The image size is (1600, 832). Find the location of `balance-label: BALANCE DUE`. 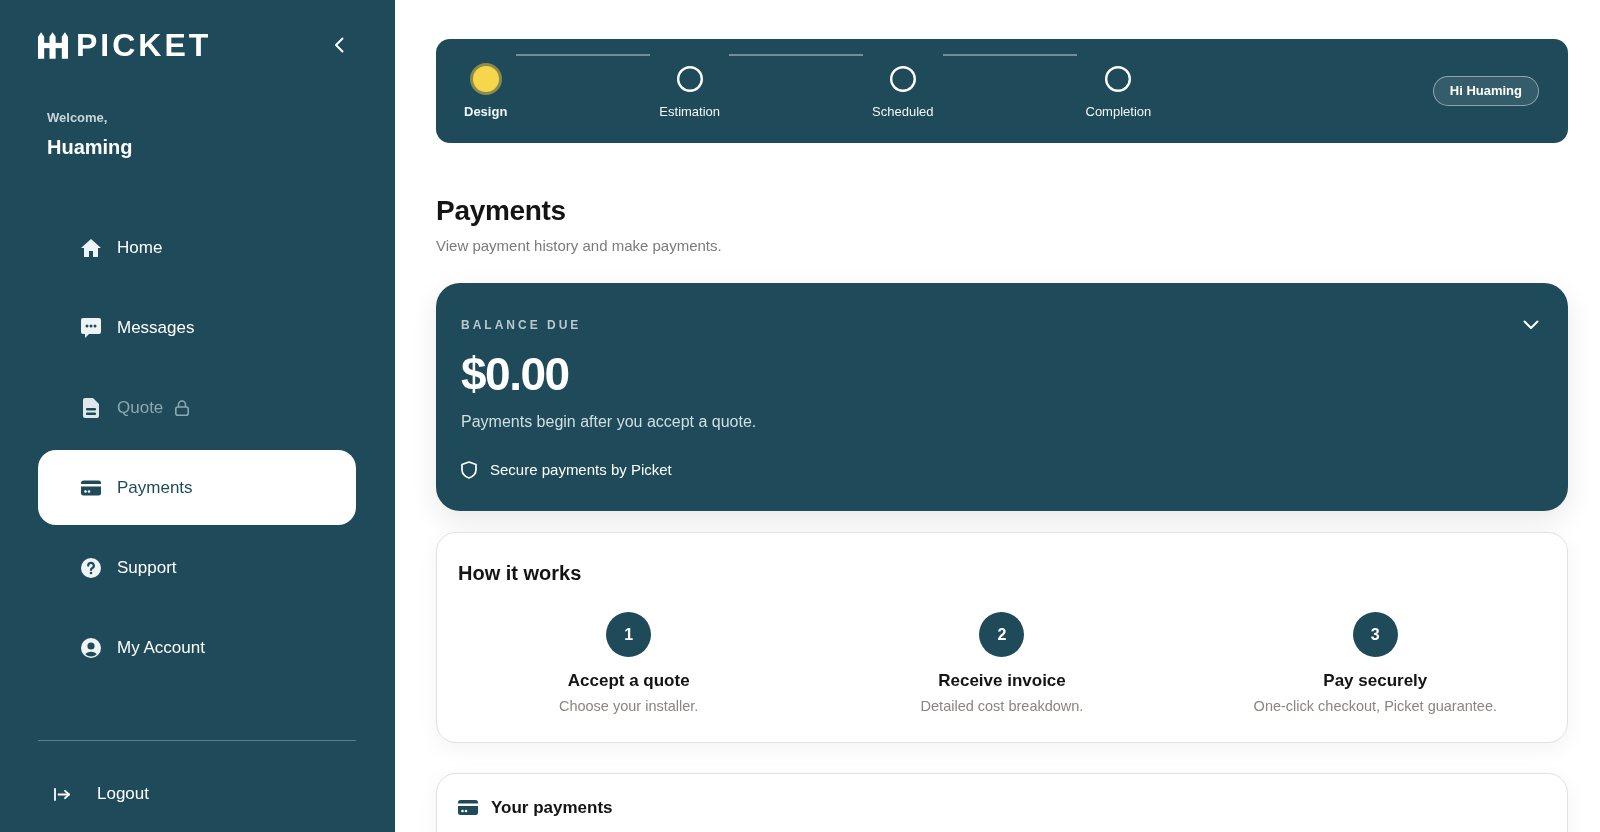

balance-label: BALANCE DUE is located at coordinates (521, 325).